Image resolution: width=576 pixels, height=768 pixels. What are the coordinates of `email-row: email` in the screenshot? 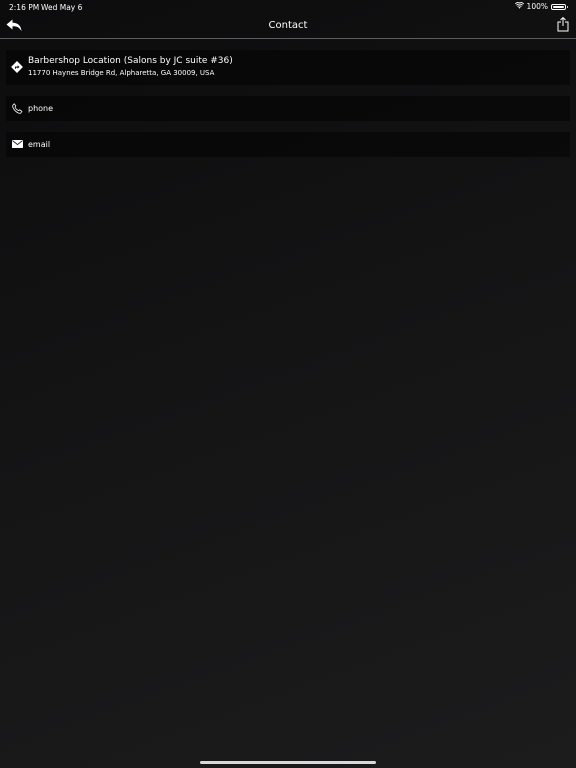 It's located at (288, 144).